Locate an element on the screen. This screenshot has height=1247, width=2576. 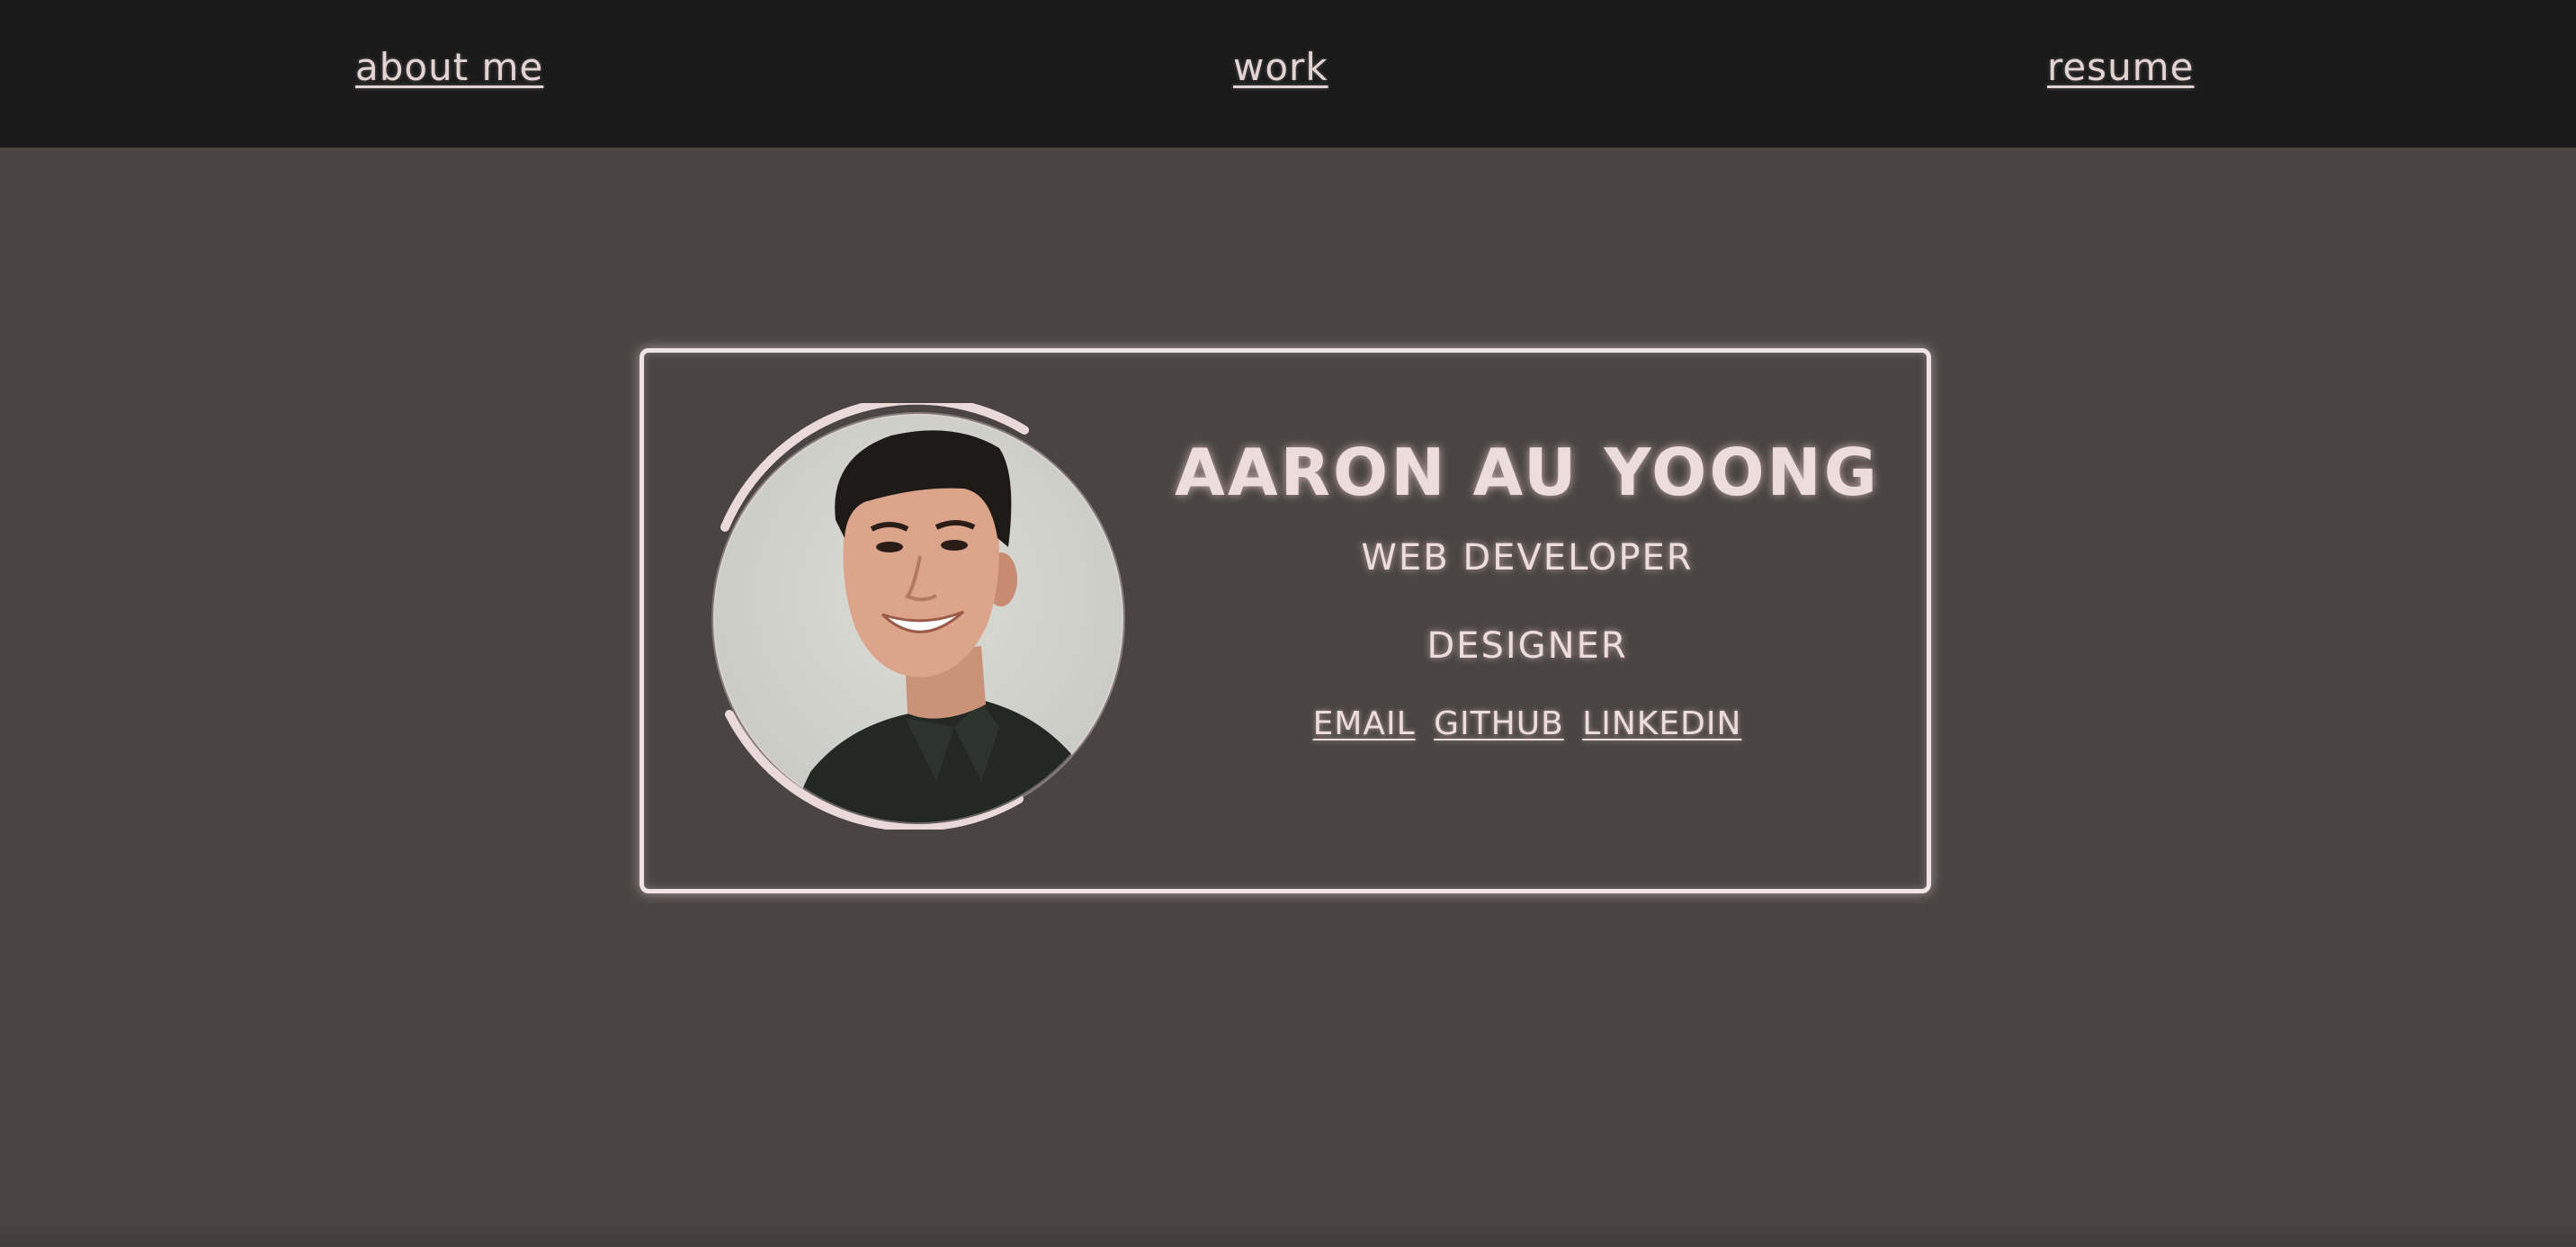
nav-work-link: work is located at coordinates (1280, 67).